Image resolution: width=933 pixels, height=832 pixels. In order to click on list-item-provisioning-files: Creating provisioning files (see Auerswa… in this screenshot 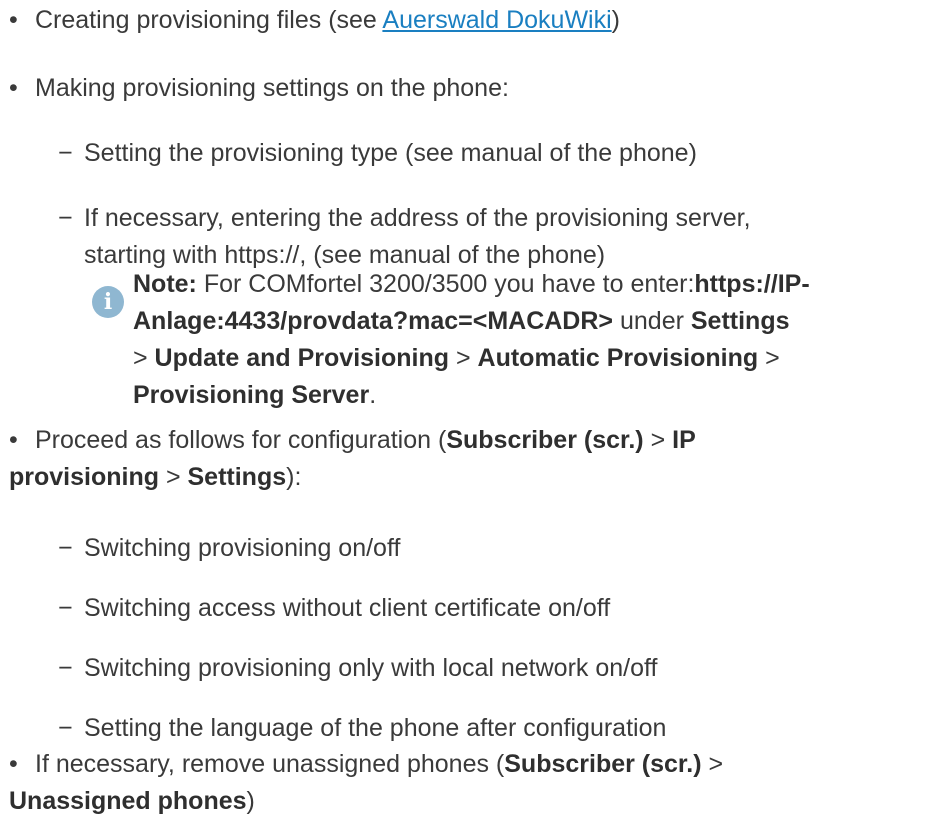, I will do `click(327, 20)`.